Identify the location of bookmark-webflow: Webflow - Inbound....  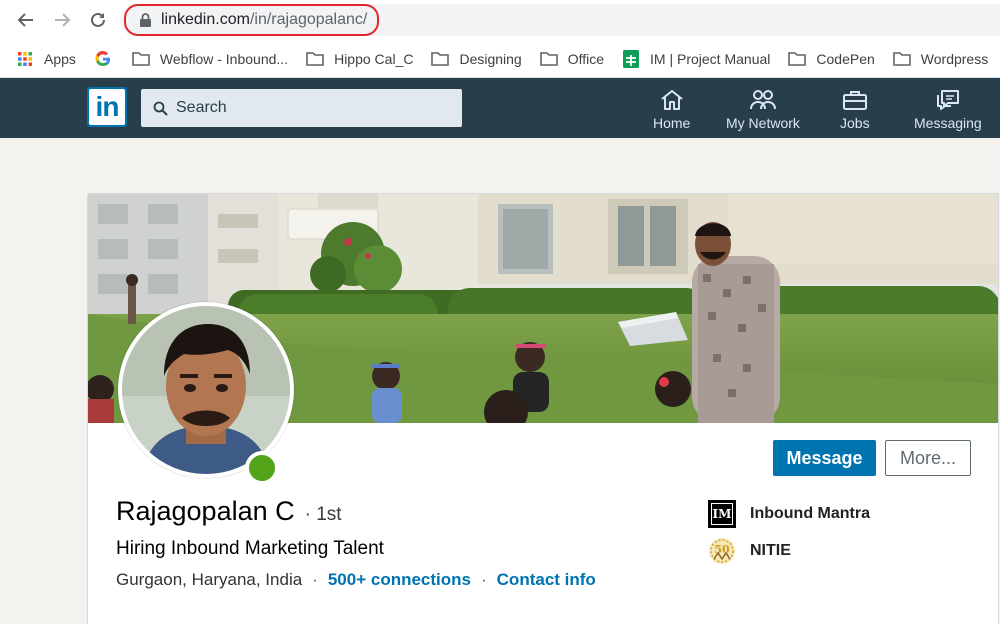
(210, 59).